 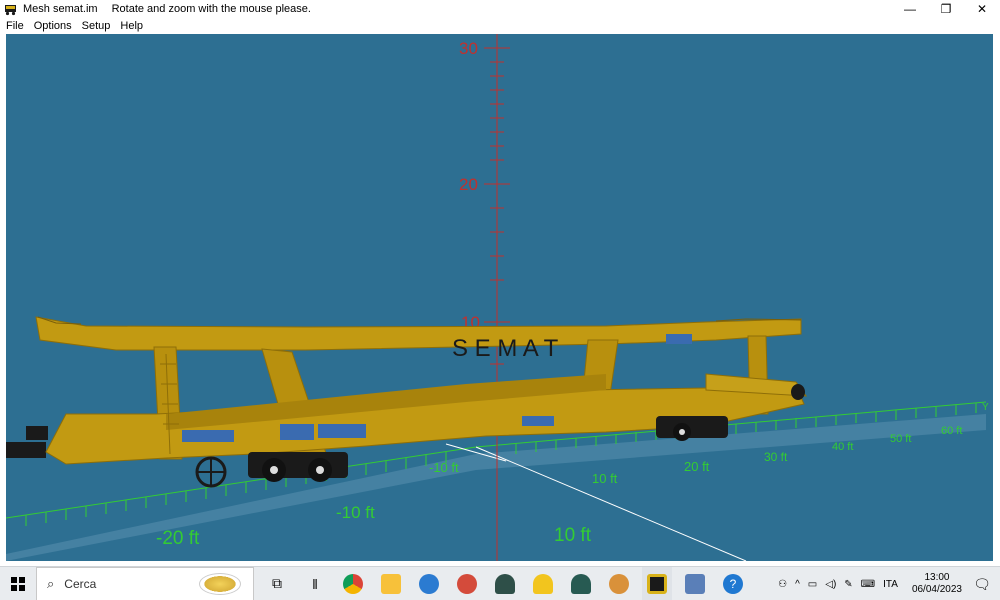 I want to click on train-app-icon, so click(x=10, y=9).